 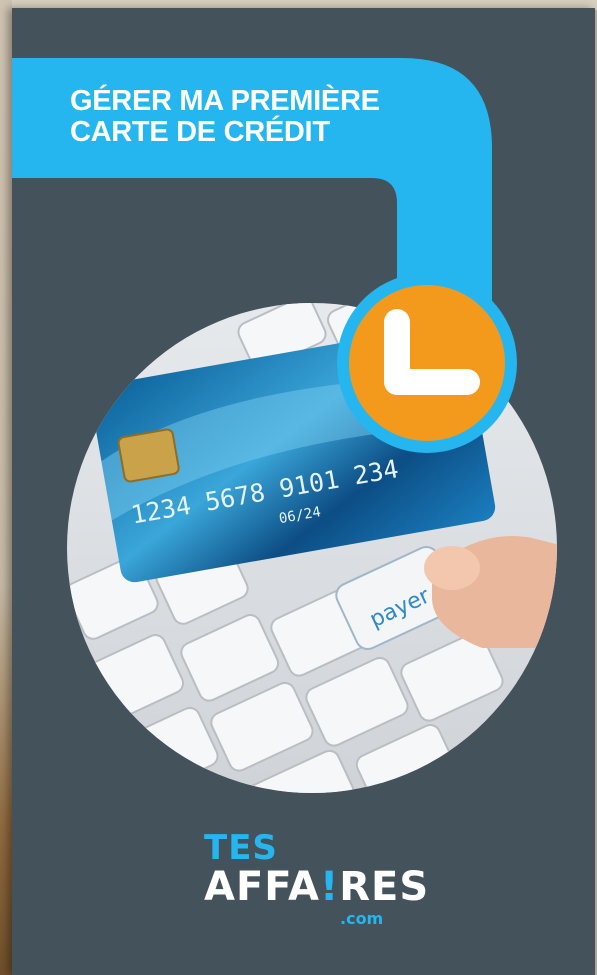 What do you see at coordinates (241, 848) in the screenshot?
I see `logo-line-1: TES` at bounding box center [241, 848].